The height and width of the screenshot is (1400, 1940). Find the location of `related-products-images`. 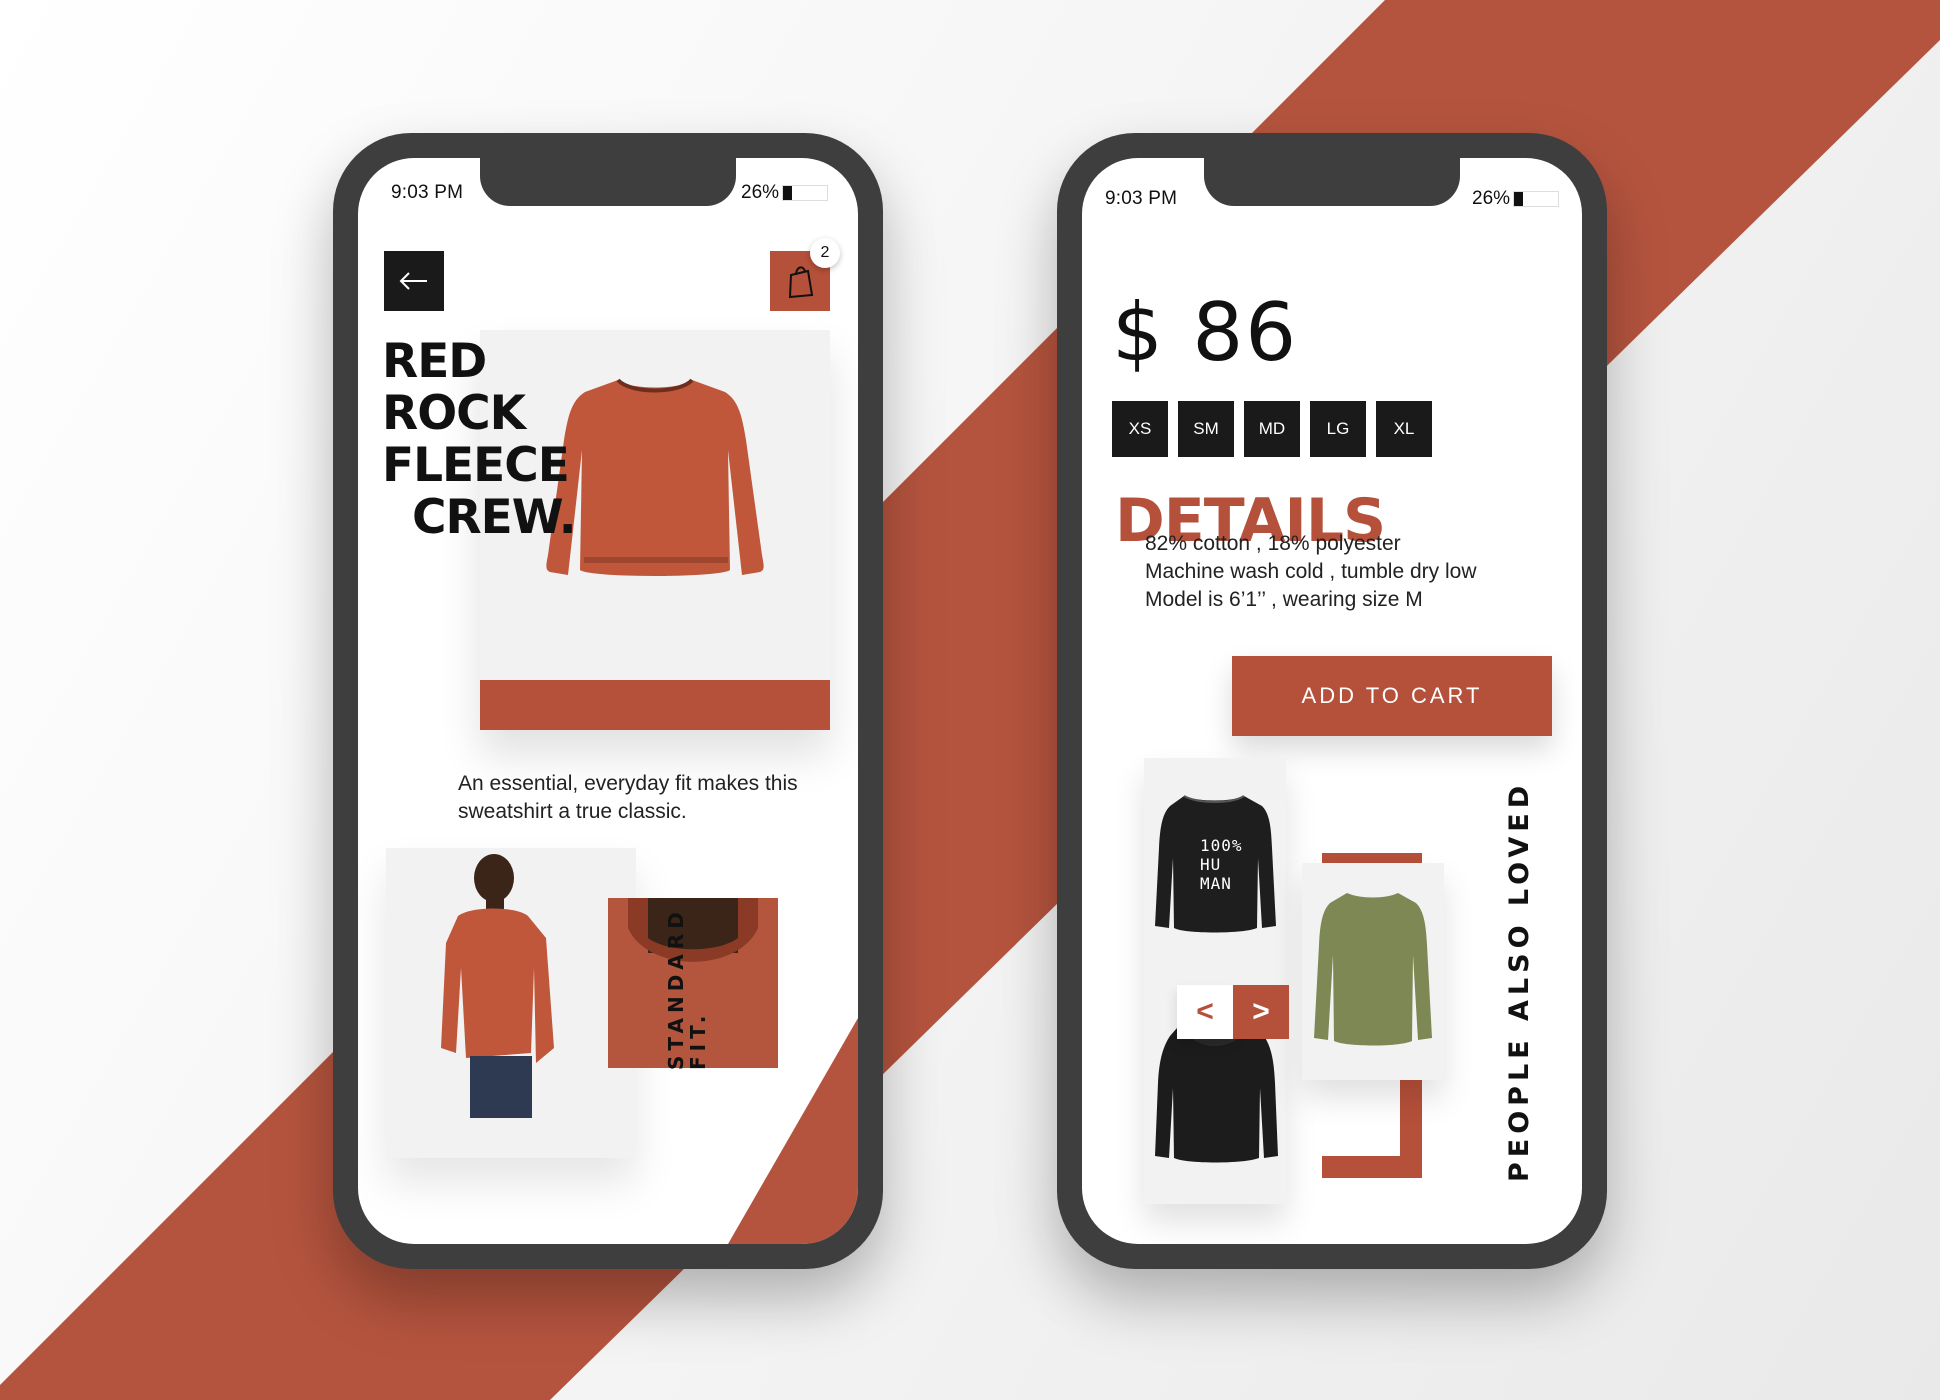

related-products-images is located at coordinates (1216, 979).